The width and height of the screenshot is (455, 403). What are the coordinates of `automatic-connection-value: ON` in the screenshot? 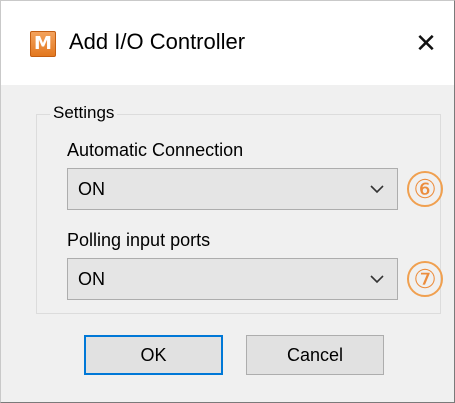 It's located at (91, 189).